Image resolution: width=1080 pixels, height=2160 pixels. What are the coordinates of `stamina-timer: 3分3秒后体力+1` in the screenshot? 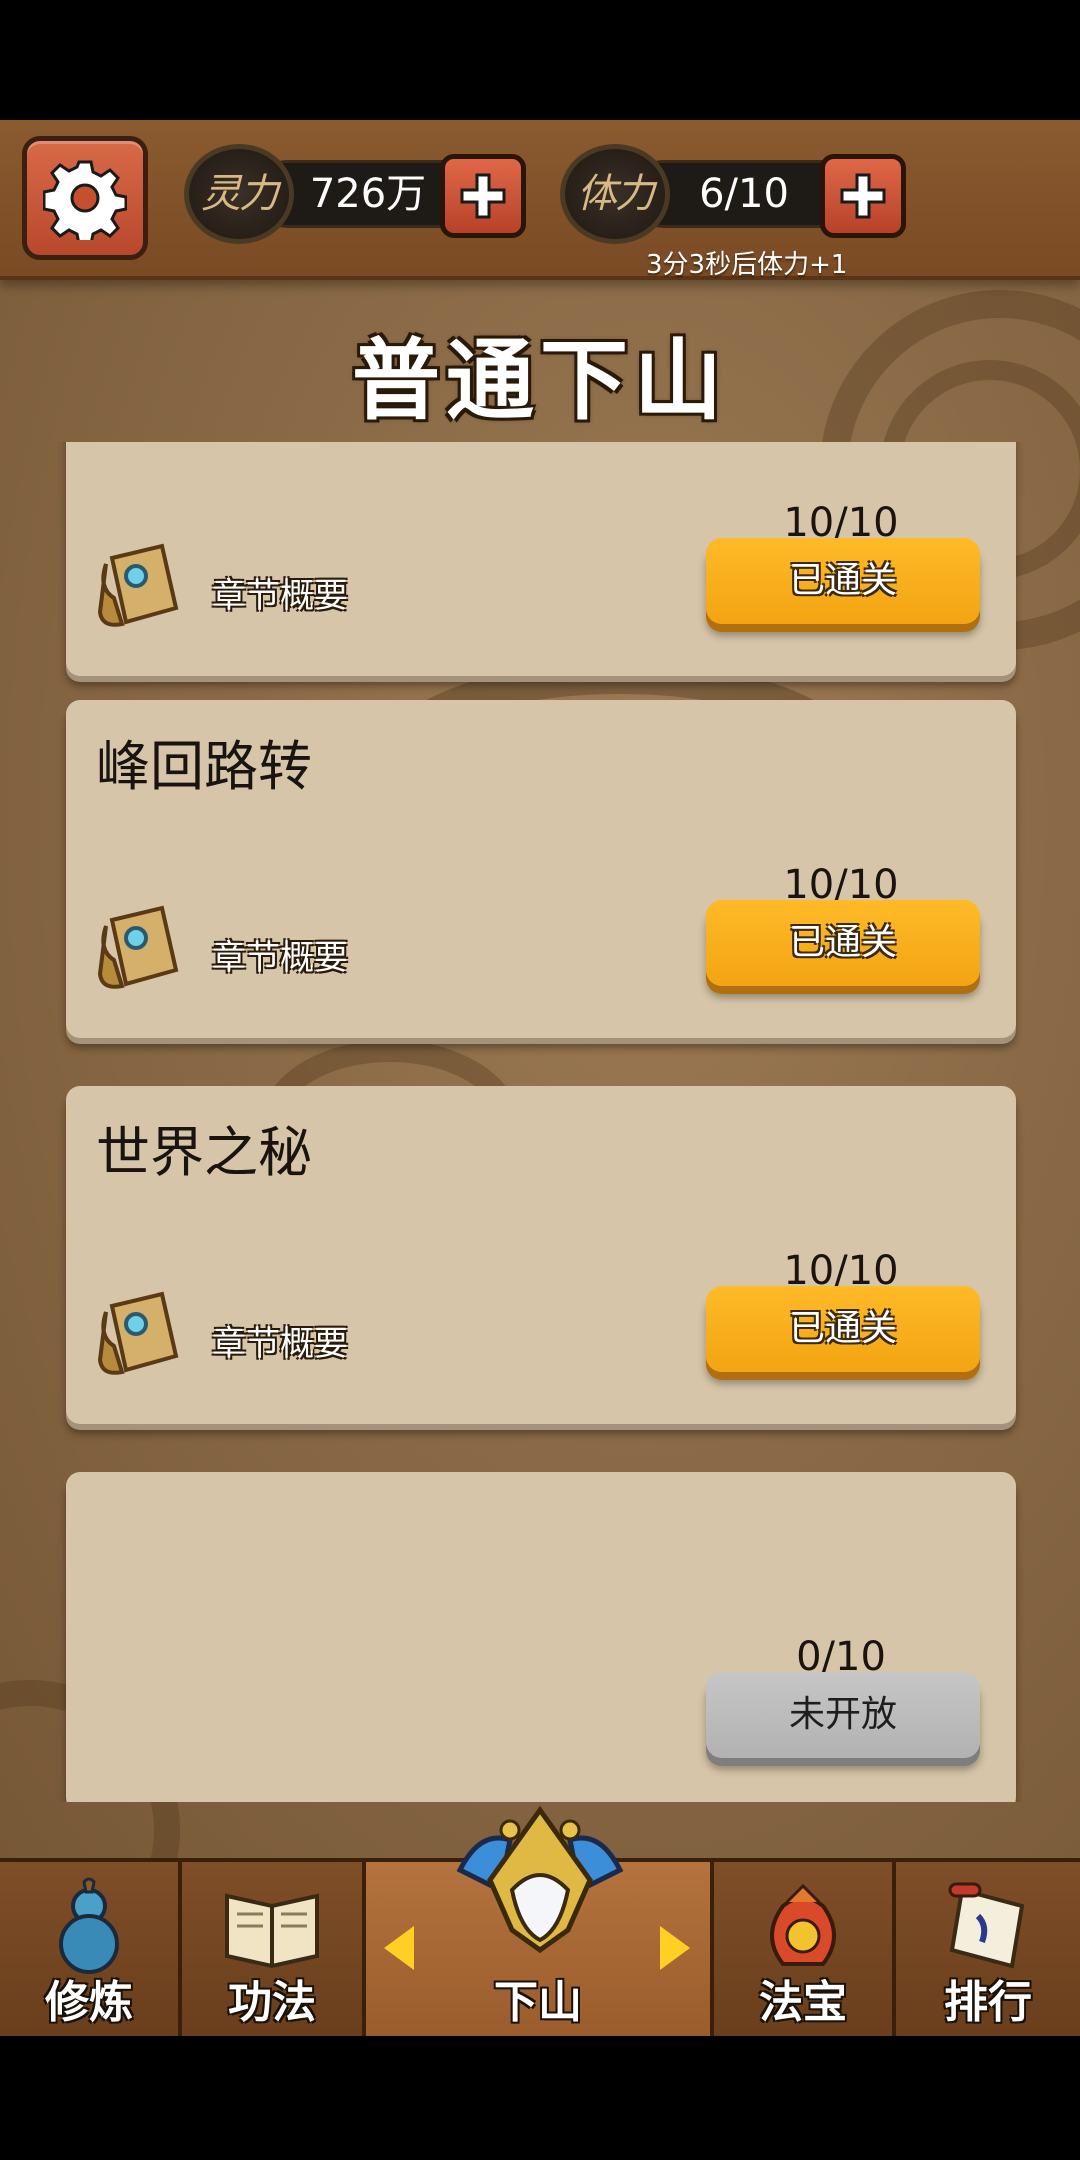 It's located at (747, 265).